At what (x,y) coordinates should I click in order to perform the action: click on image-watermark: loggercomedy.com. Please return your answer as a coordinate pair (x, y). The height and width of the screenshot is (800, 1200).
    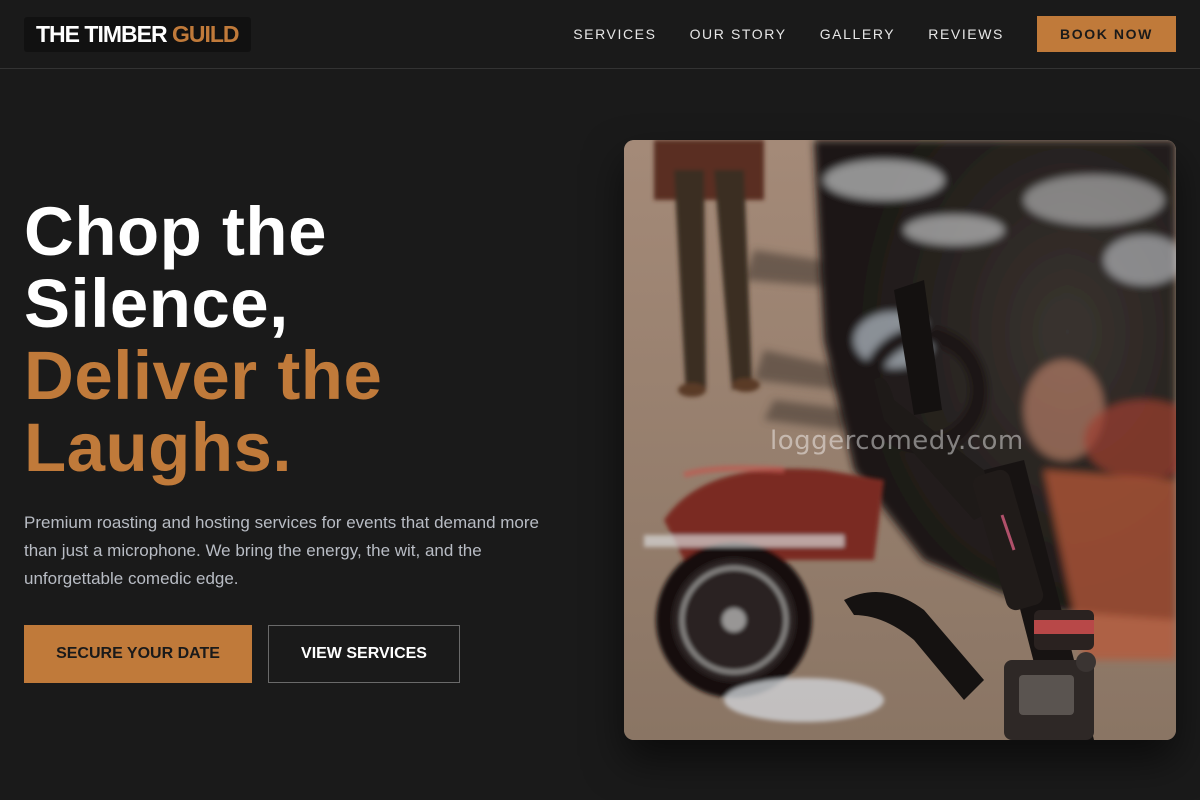
    Looking at the image, I should click on (897, 441).